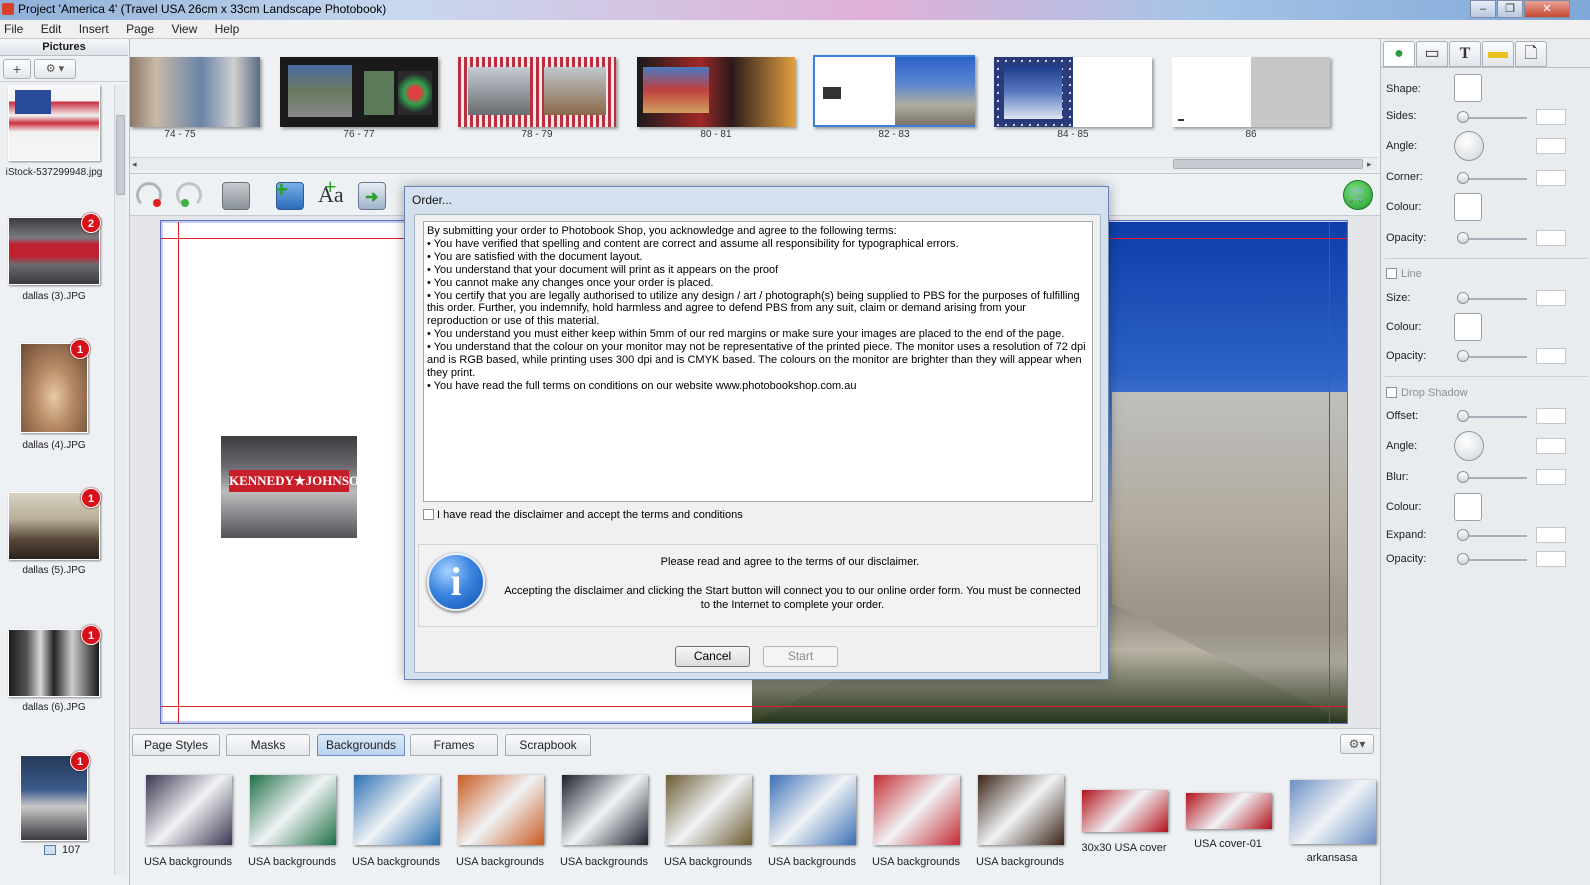 Image resolution: width=1590 pixels, height=885 pixels. What do you see at coordinates (332, 192) in the screenshot?
I see `add-text-box-icon: Aa +` at bounding box center [332, 192].